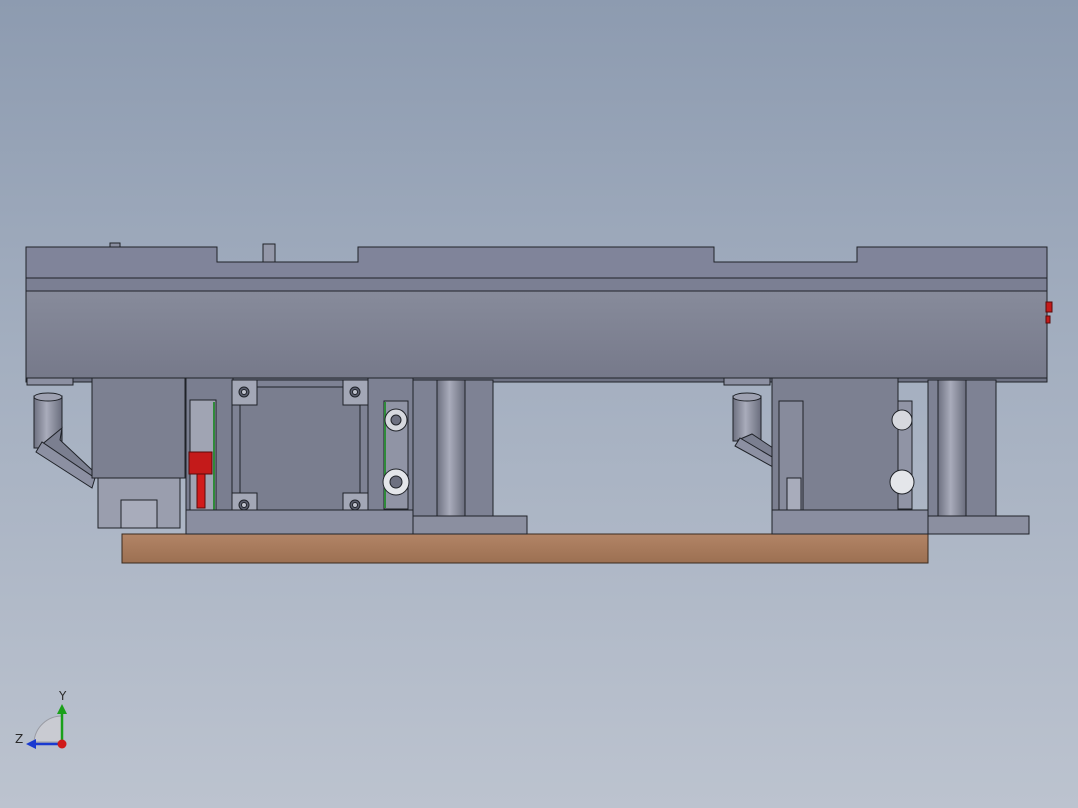 The height and width of the screenshot is (808, 1078). Describe the element at coordinates (536, 334) in the screenshot. I see `beam-body` at that location.